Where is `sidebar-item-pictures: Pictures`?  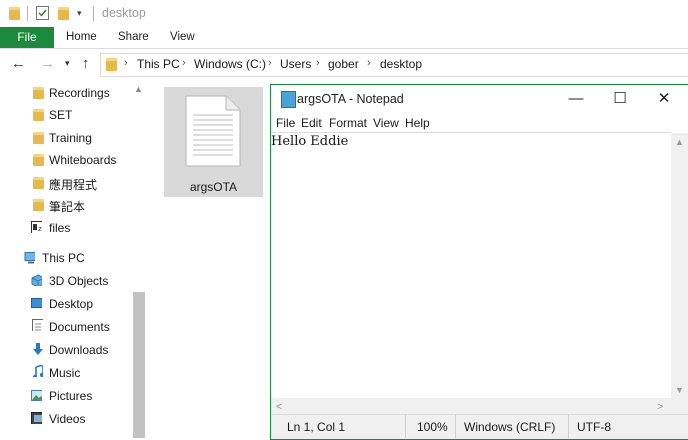 sidebar-item-pictures: Pictures is located at coordinates (65, 396).